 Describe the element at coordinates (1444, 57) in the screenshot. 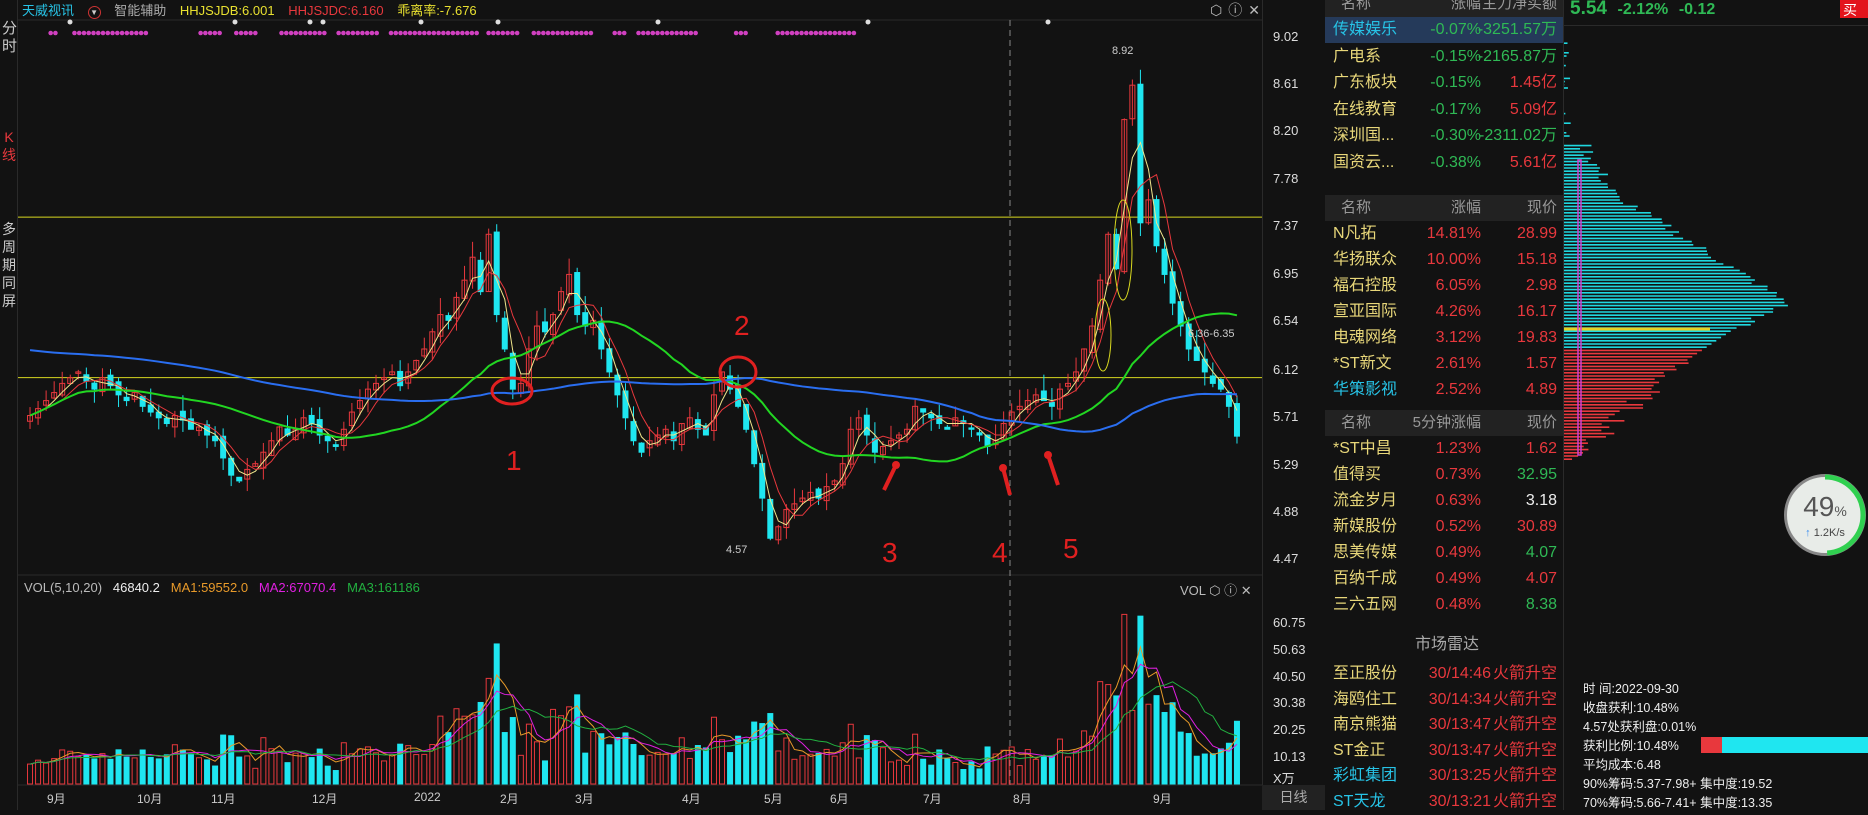

I see `sector-row: 广电系 -0.15% -2165.87万` at that location.